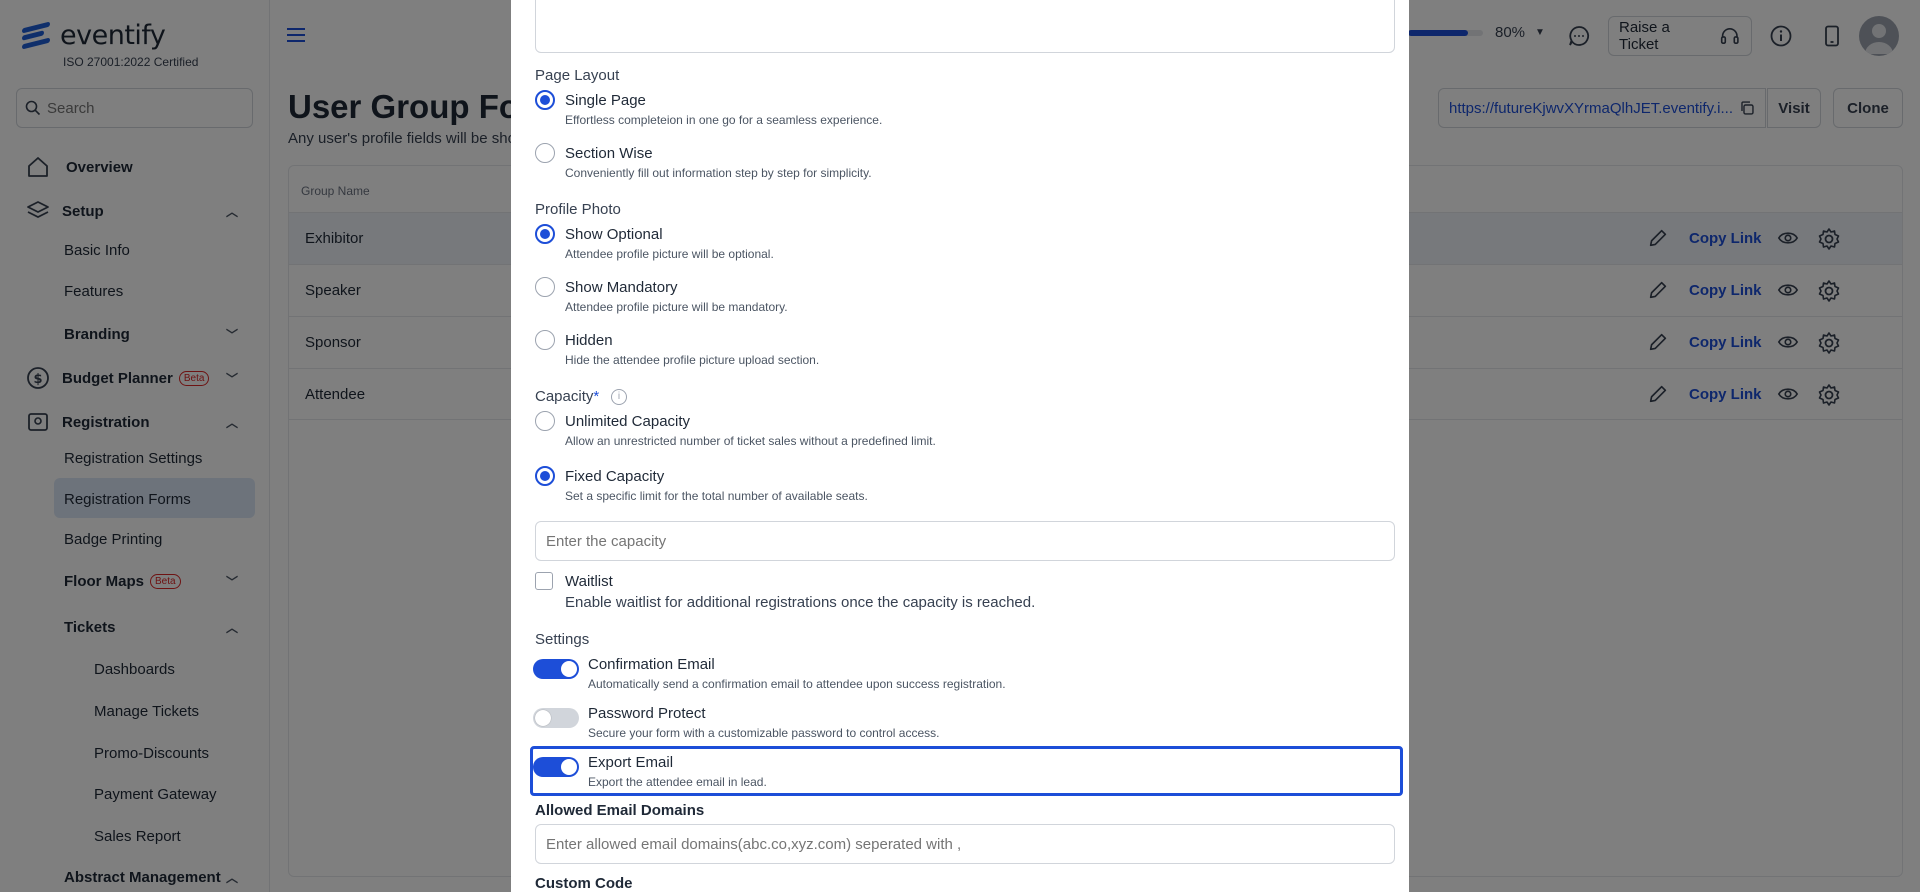 Image resolution: width=1920 pixels, height=892 pixels. I want to click on allowed-domains-input, so click(965, 844).